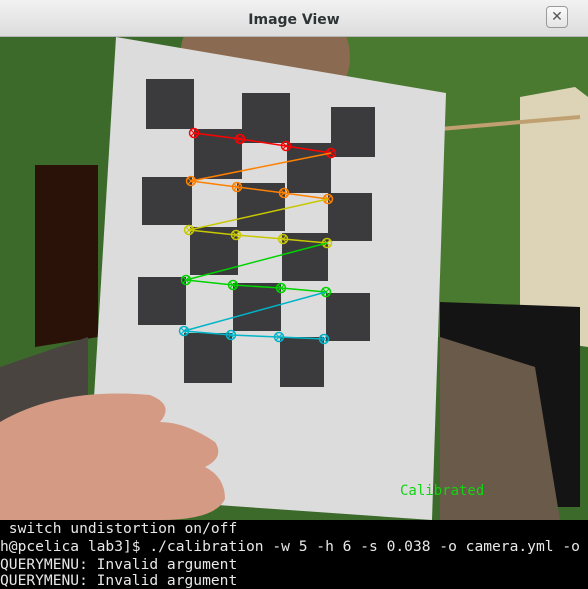 Image resolution: width=588 pixels, height=589 pixels. I want to click on door, so click(66, 256).